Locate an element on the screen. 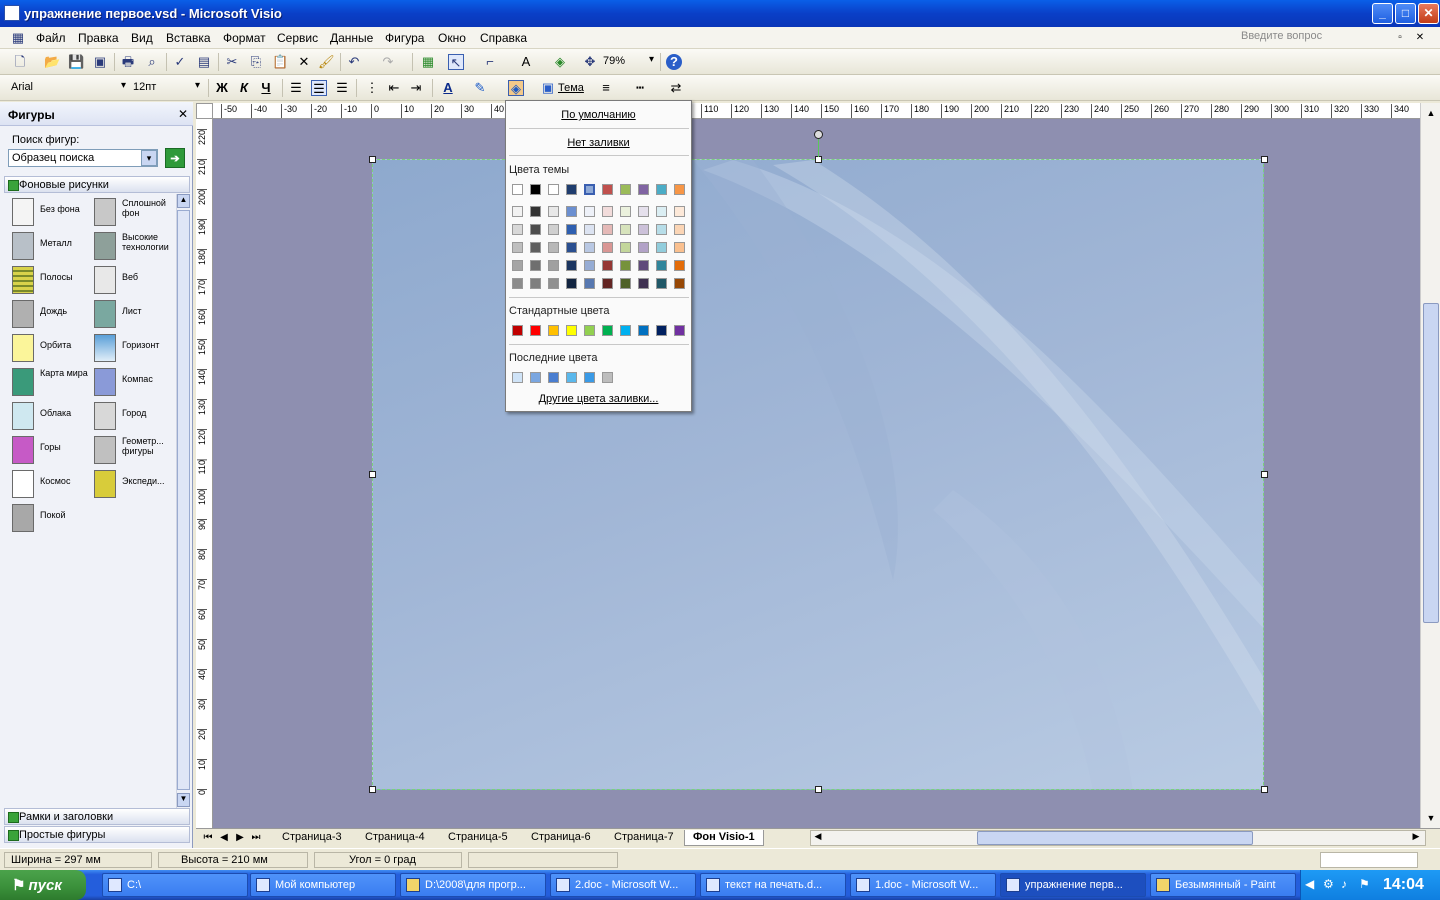 The width and height of the screenshot is (1440, 900). next-page-icon: ▶ is located at coordinates (240, 838).